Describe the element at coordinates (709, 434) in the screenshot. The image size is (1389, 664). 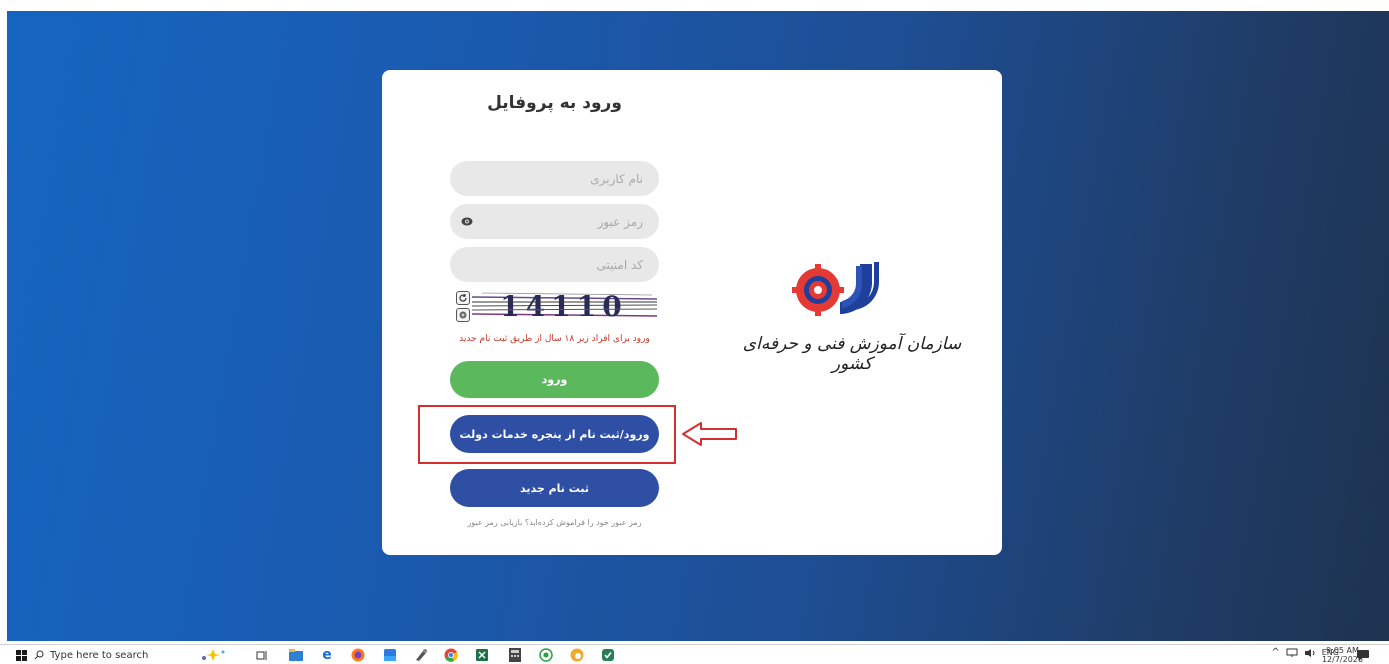
I see `arrow-left-icon` at that location.